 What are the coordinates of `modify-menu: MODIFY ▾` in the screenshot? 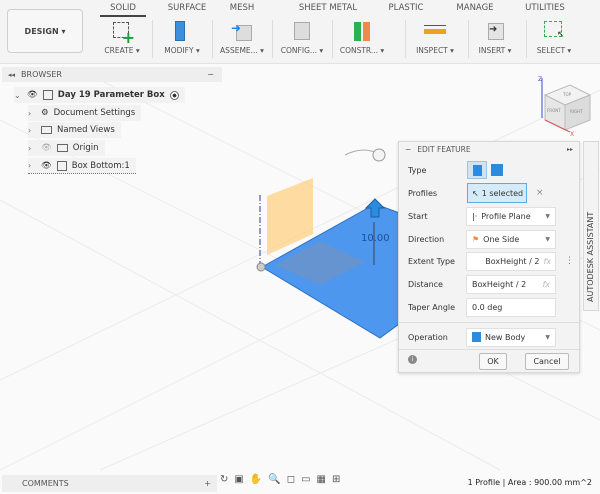 It's located at (182, 37).